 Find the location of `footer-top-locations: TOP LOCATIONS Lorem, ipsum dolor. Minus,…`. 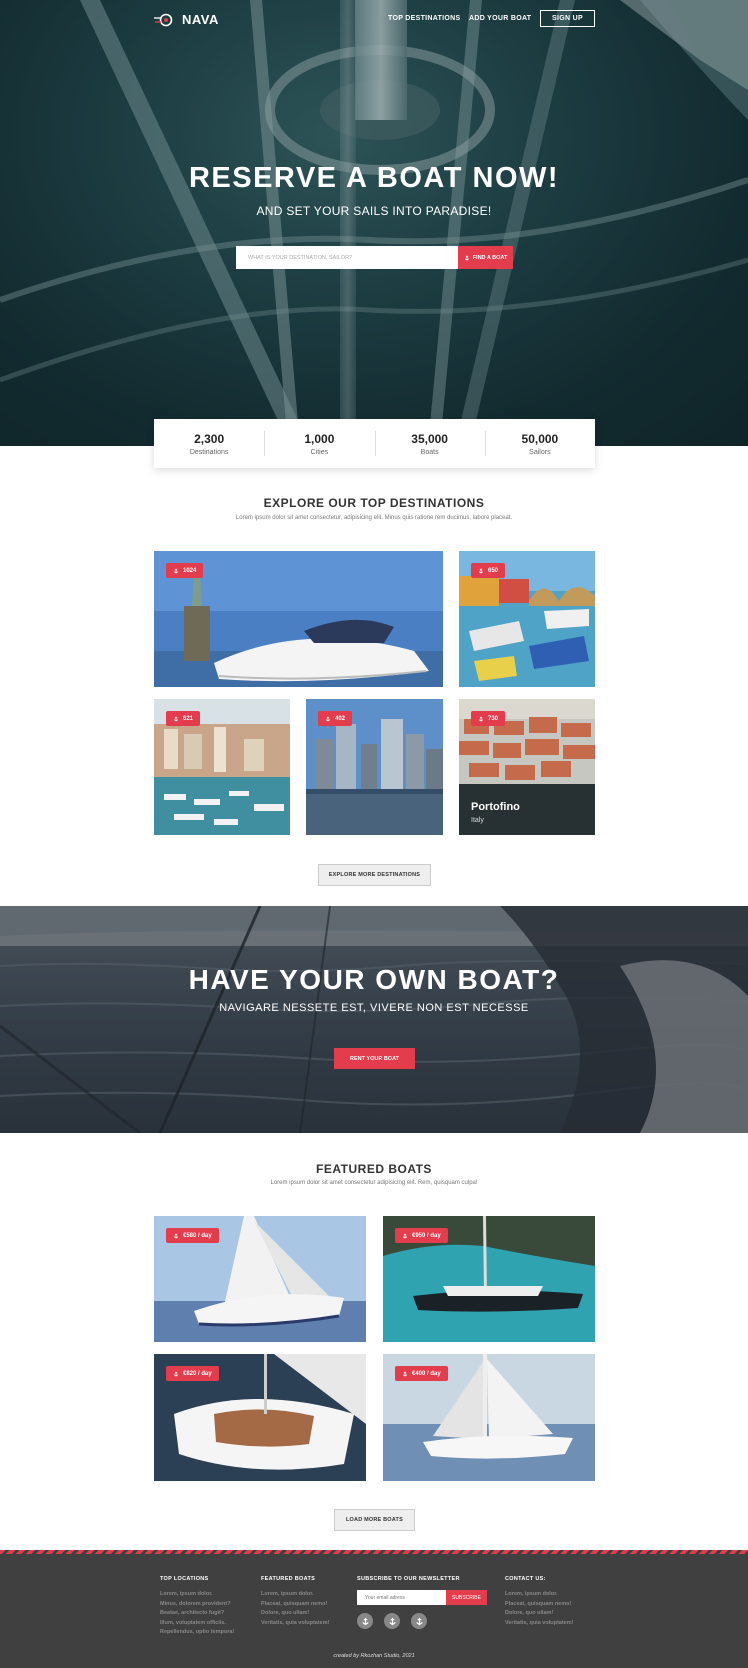

footer-top-locations: TOP LOCATIONS Lorem, ipsum dolor. Minus,… is located at coordinates (197, 1607).